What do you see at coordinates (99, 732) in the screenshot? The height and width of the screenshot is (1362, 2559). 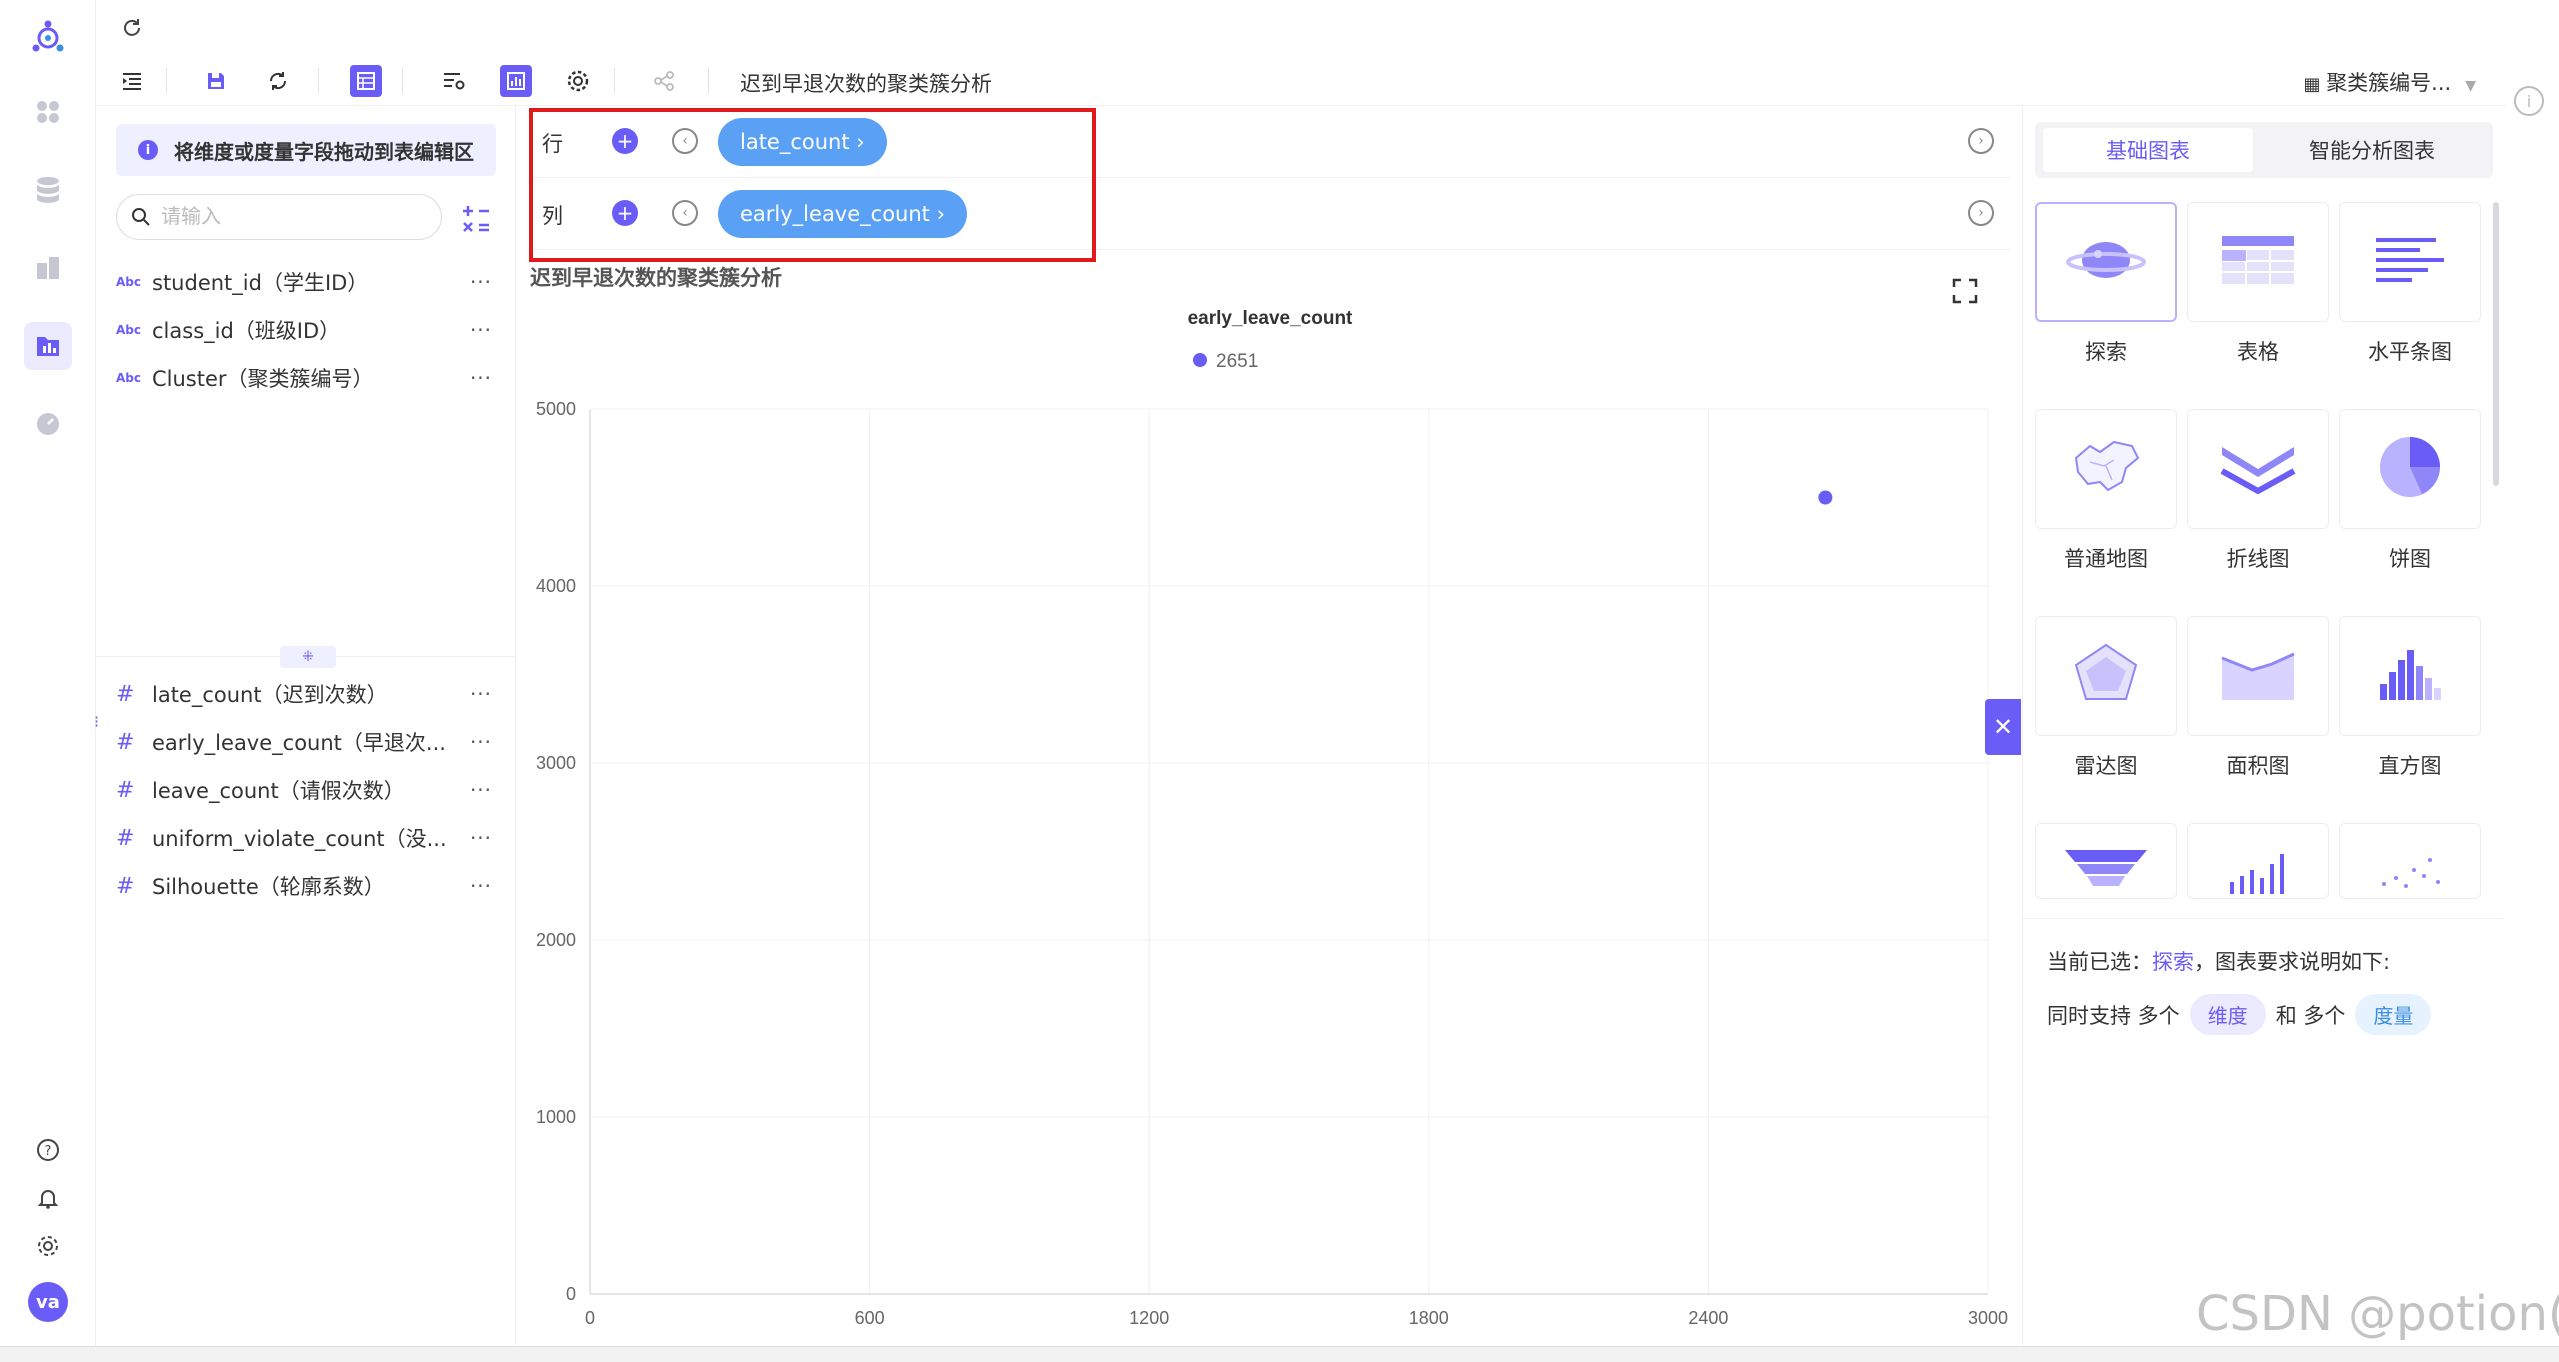 I see `collapse-panel-handle: ⁝` at bounding box center [99, 732].